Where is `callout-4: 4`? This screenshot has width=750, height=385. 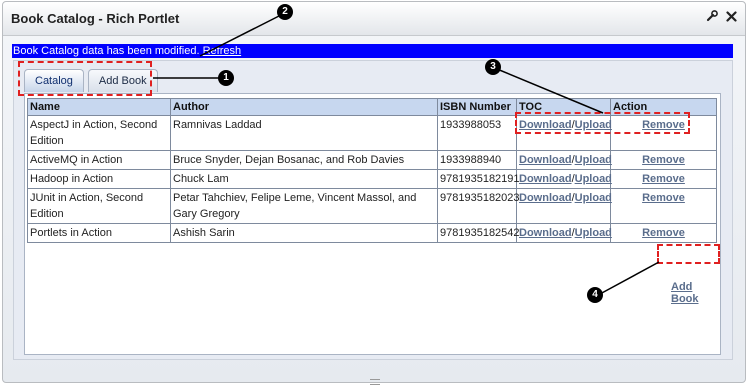 callout-4: 4 is located at coordinates (595, 295).